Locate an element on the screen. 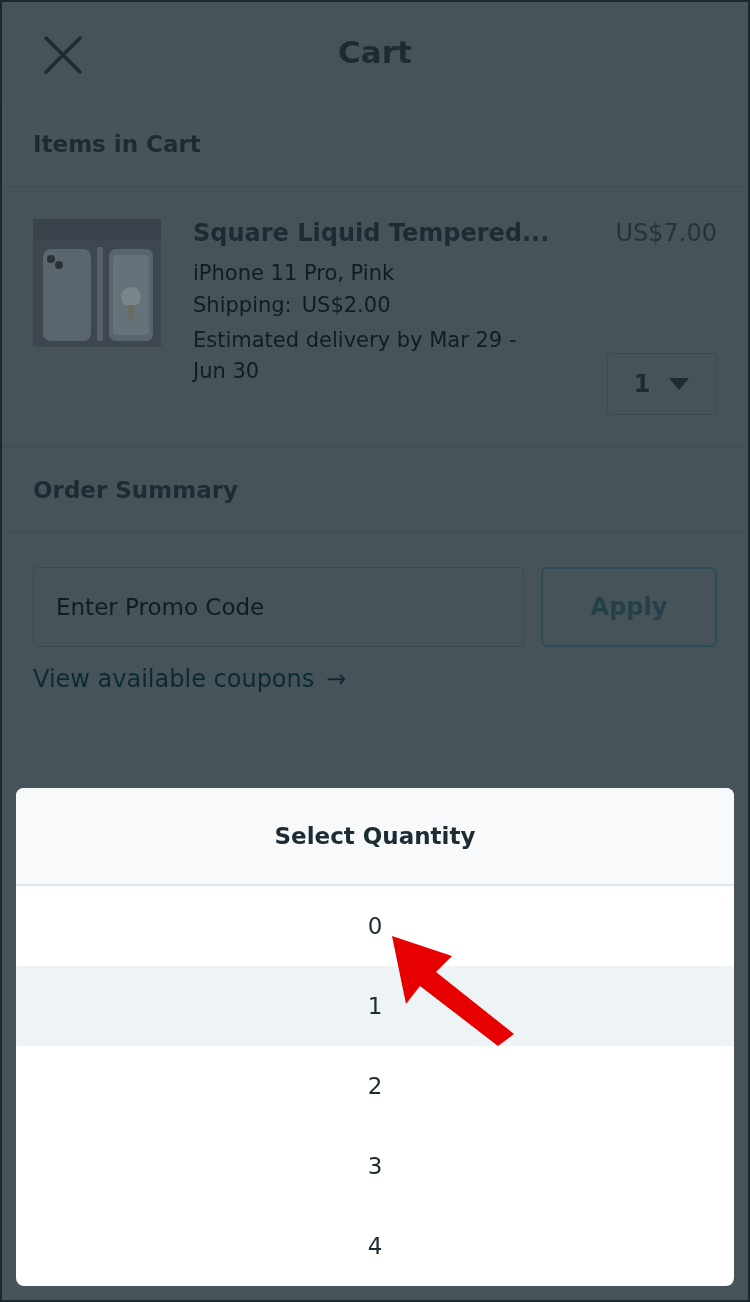 This screenshot has width=750, height=1302. quantity-option: 0 is located at coordinates (375, 926).